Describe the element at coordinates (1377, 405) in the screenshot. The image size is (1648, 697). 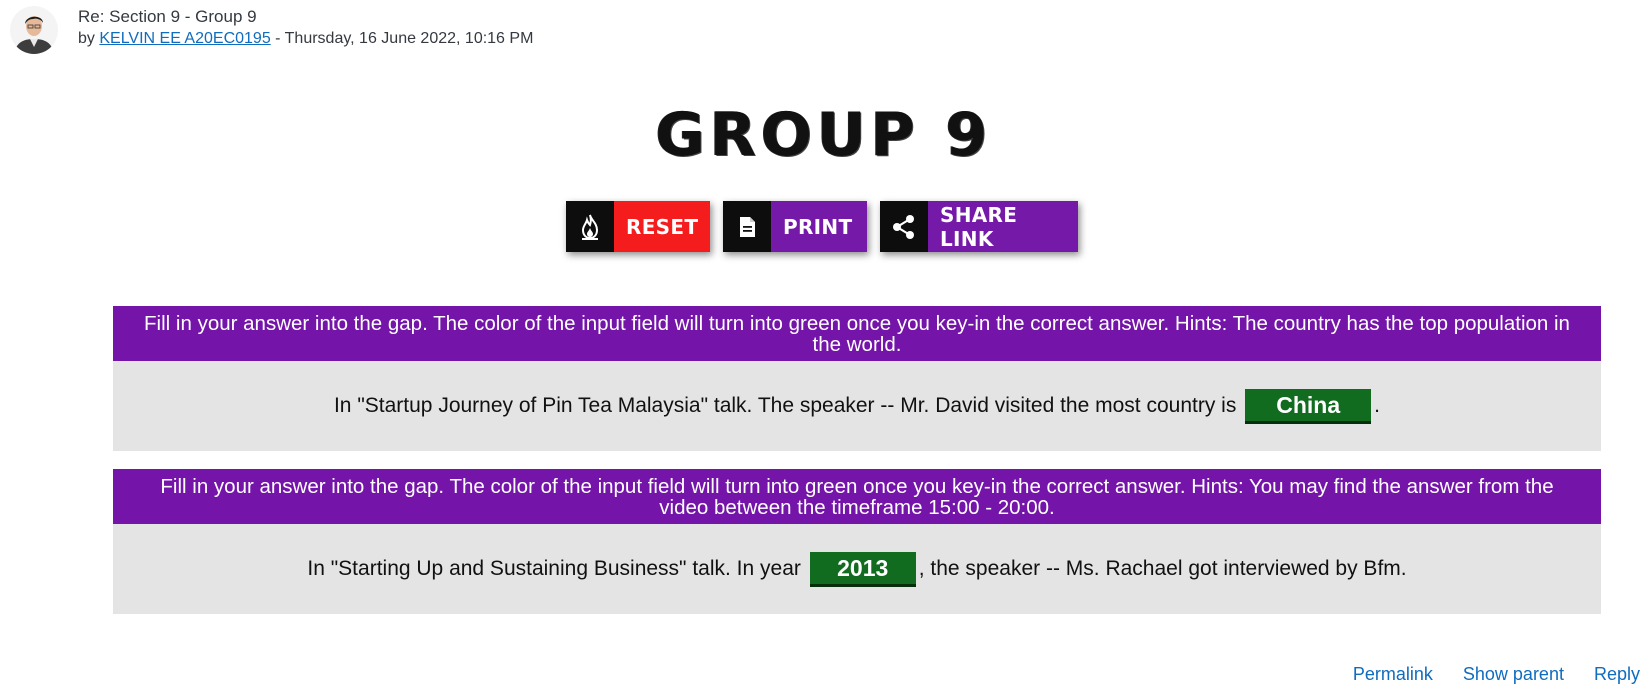
I see `question-text-after: .` at that location.